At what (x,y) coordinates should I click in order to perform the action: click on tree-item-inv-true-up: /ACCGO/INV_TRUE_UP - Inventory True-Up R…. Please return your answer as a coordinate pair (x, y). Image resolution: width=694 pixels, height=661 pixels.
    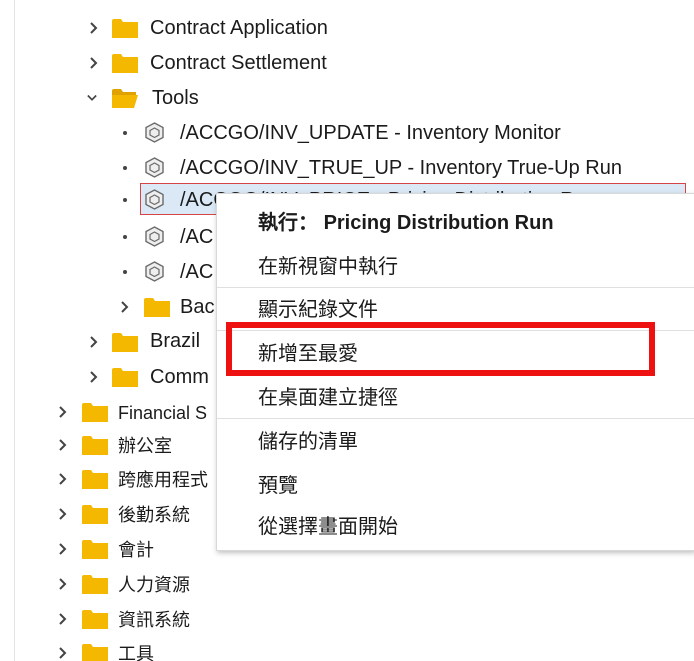
    Looking at the image, I should click on (347, 168).